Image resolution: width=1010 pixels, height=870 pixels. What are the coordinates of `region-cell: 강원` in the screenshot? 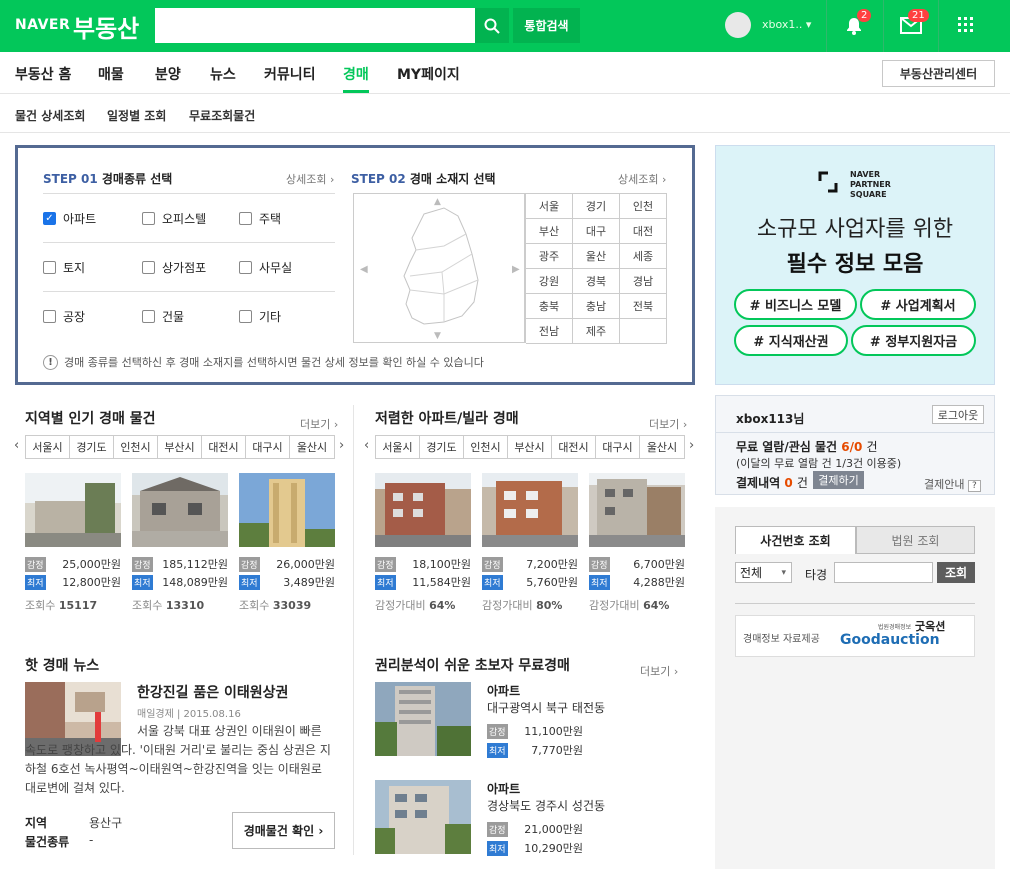 It's located at (549, 281).